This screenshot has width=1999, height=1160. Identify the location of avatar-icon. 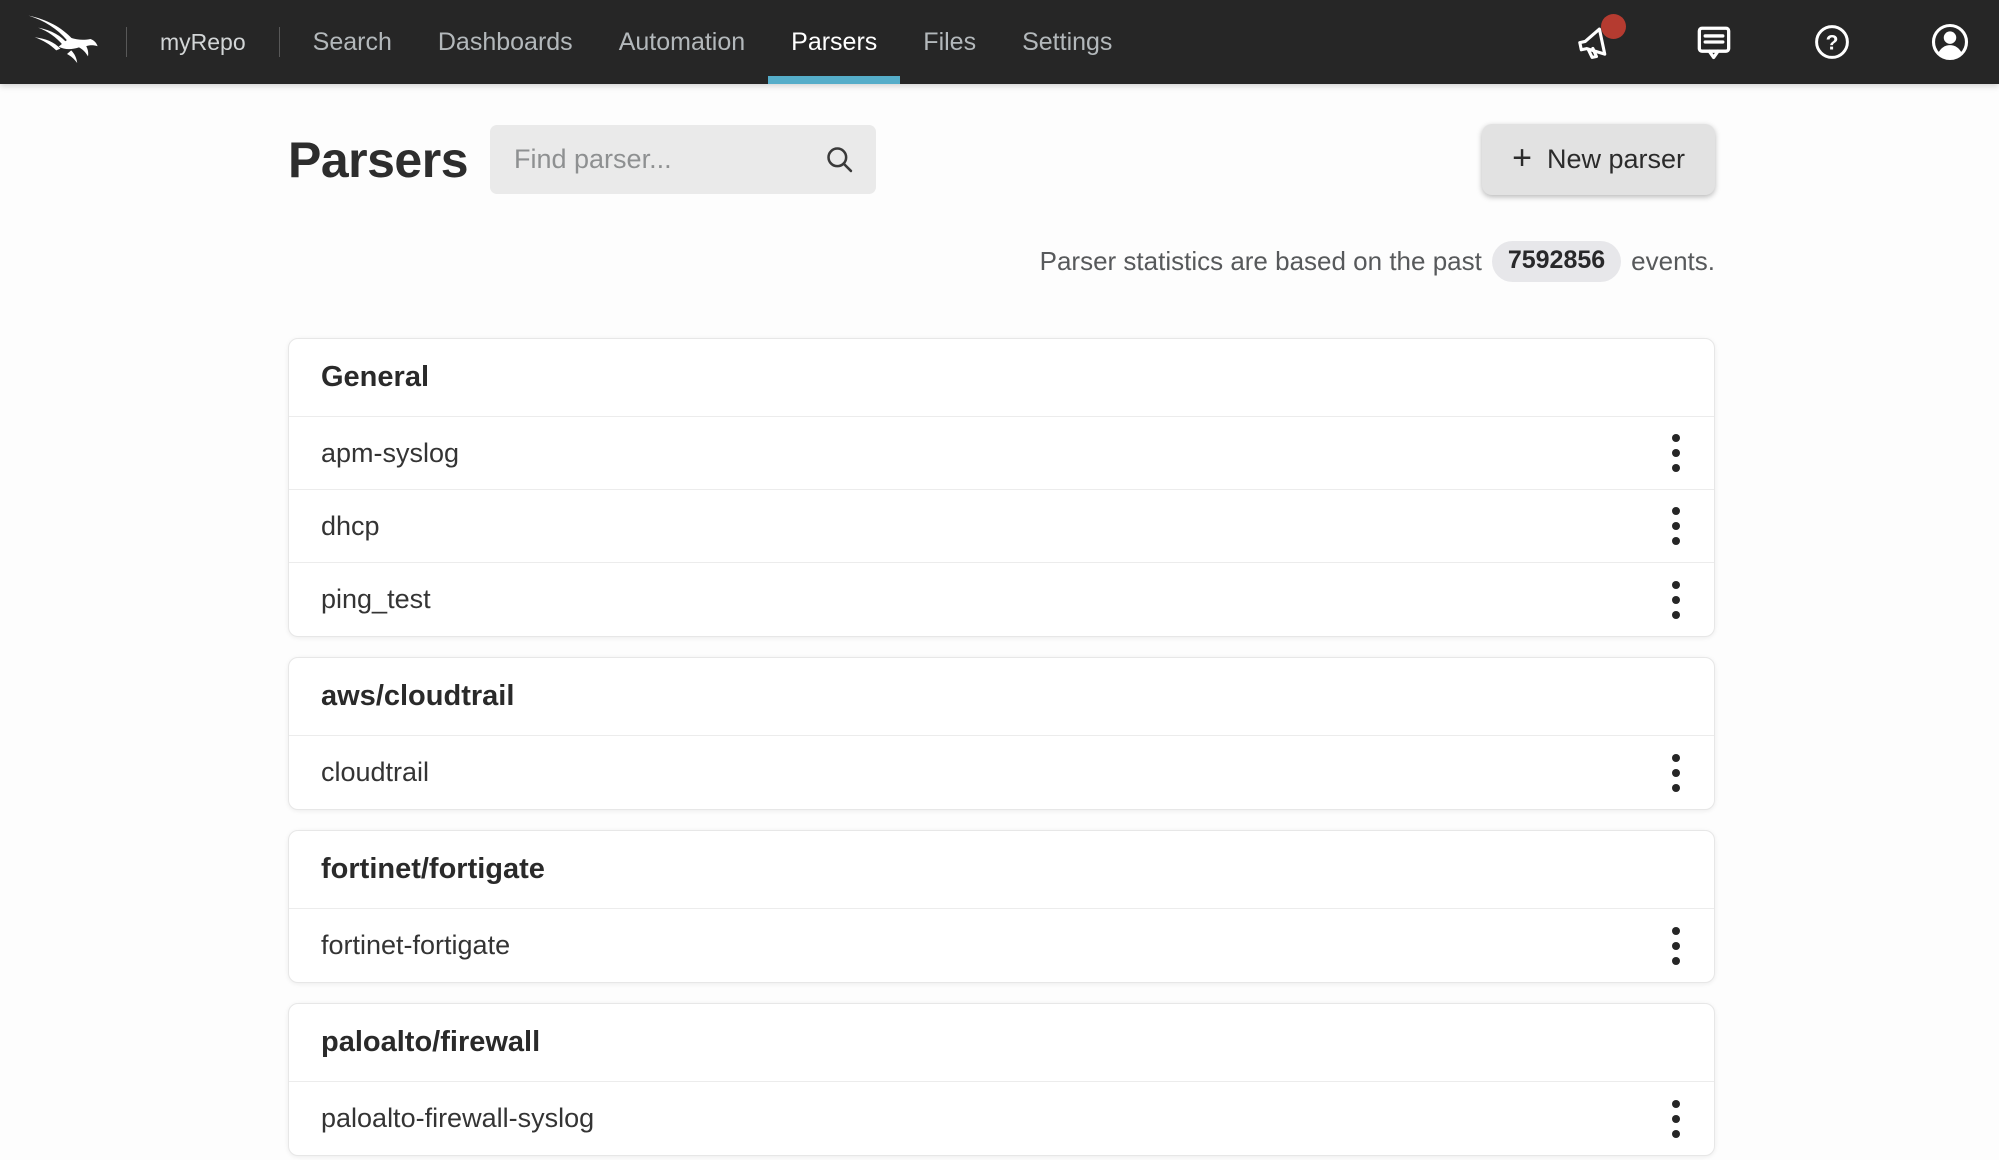
(1950, 42).